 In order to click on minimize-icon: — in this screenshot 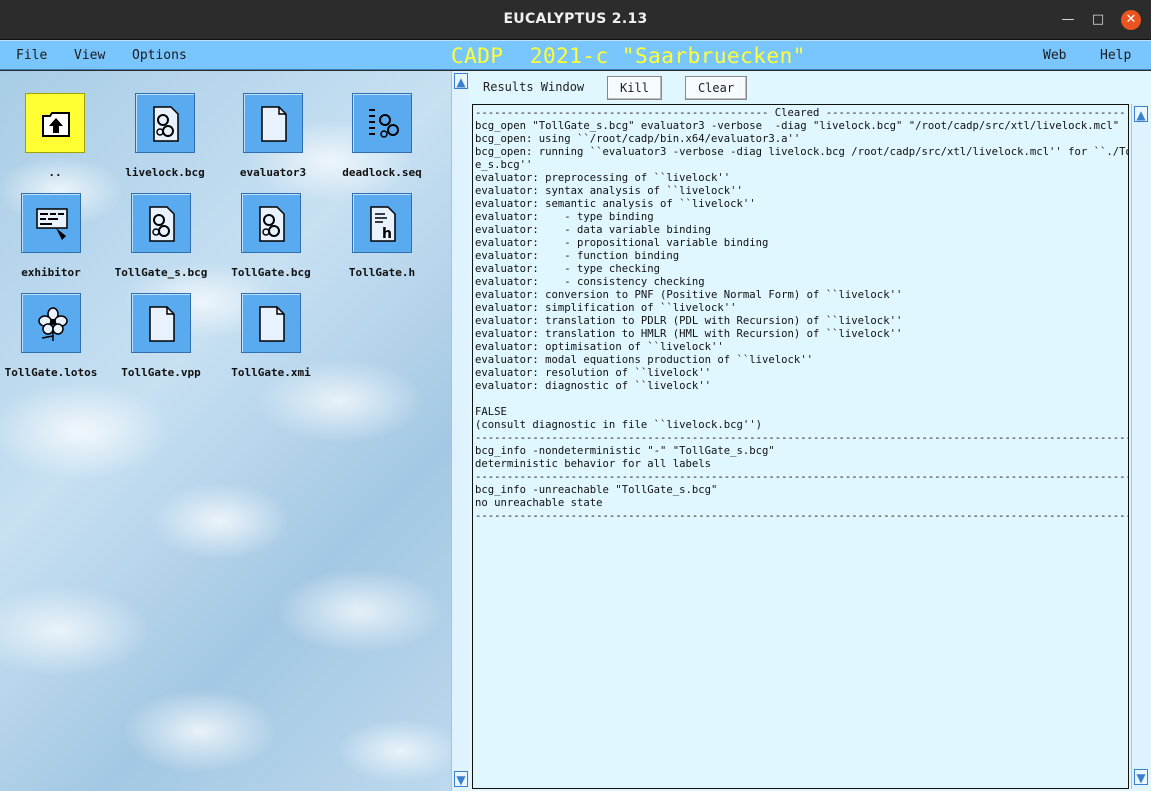, I will do `click(1068, 20)`.